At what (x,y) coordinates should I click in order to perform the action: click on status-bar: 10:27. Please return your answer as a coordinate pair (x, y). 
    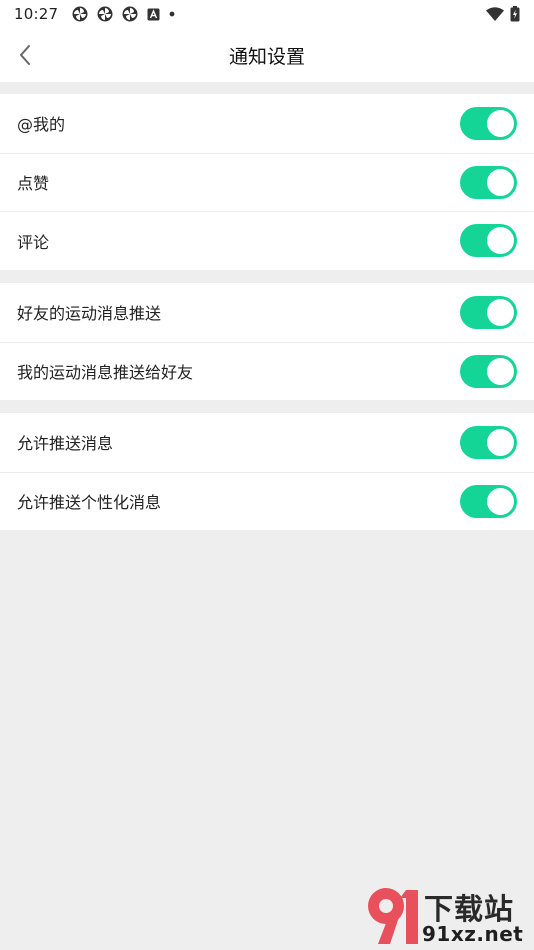
    Looking at the image, I should click on (267, 14).